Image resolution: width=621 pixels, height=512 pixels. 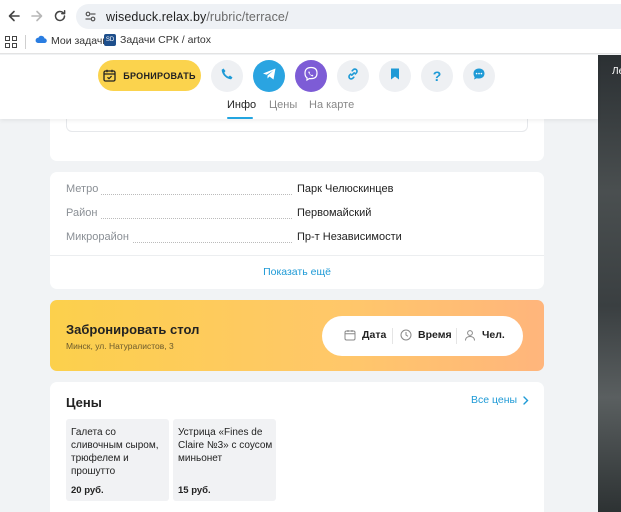 I want to click on sd-badge-icon: SD, so click(x=110, y=40).